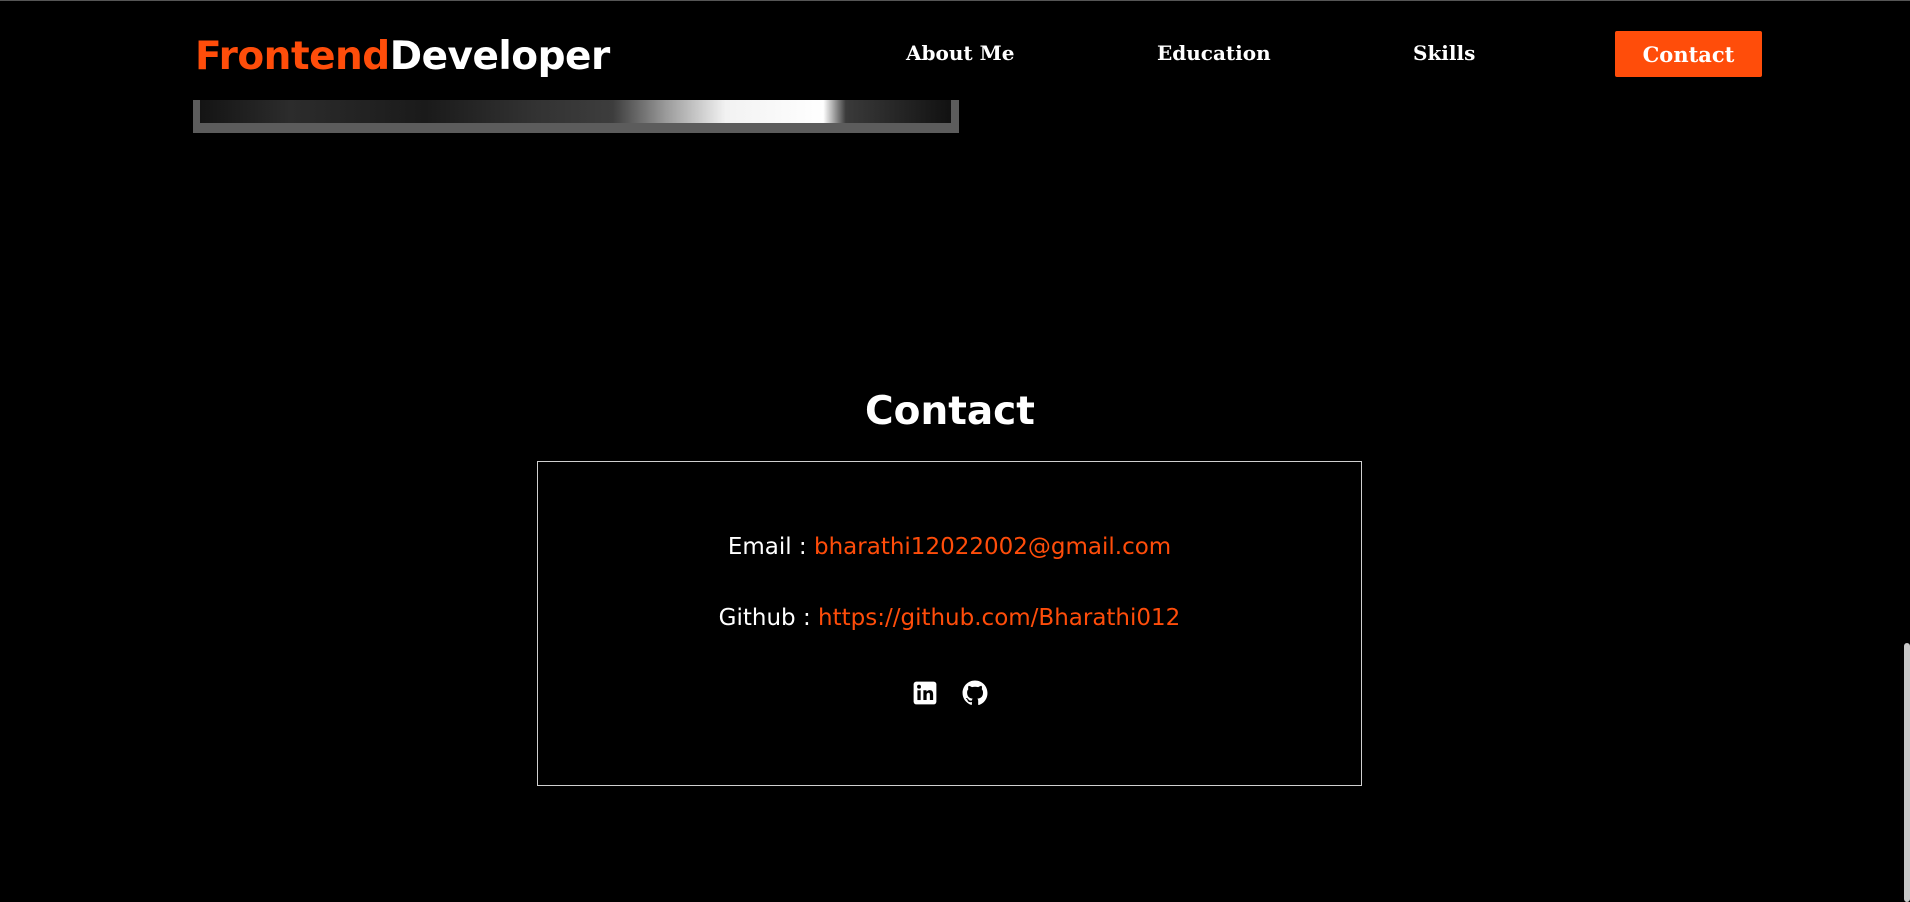 The width and height of the screenshot is (1910, 902). I want to click on nav-about-me: About Me, so click(960, 53).